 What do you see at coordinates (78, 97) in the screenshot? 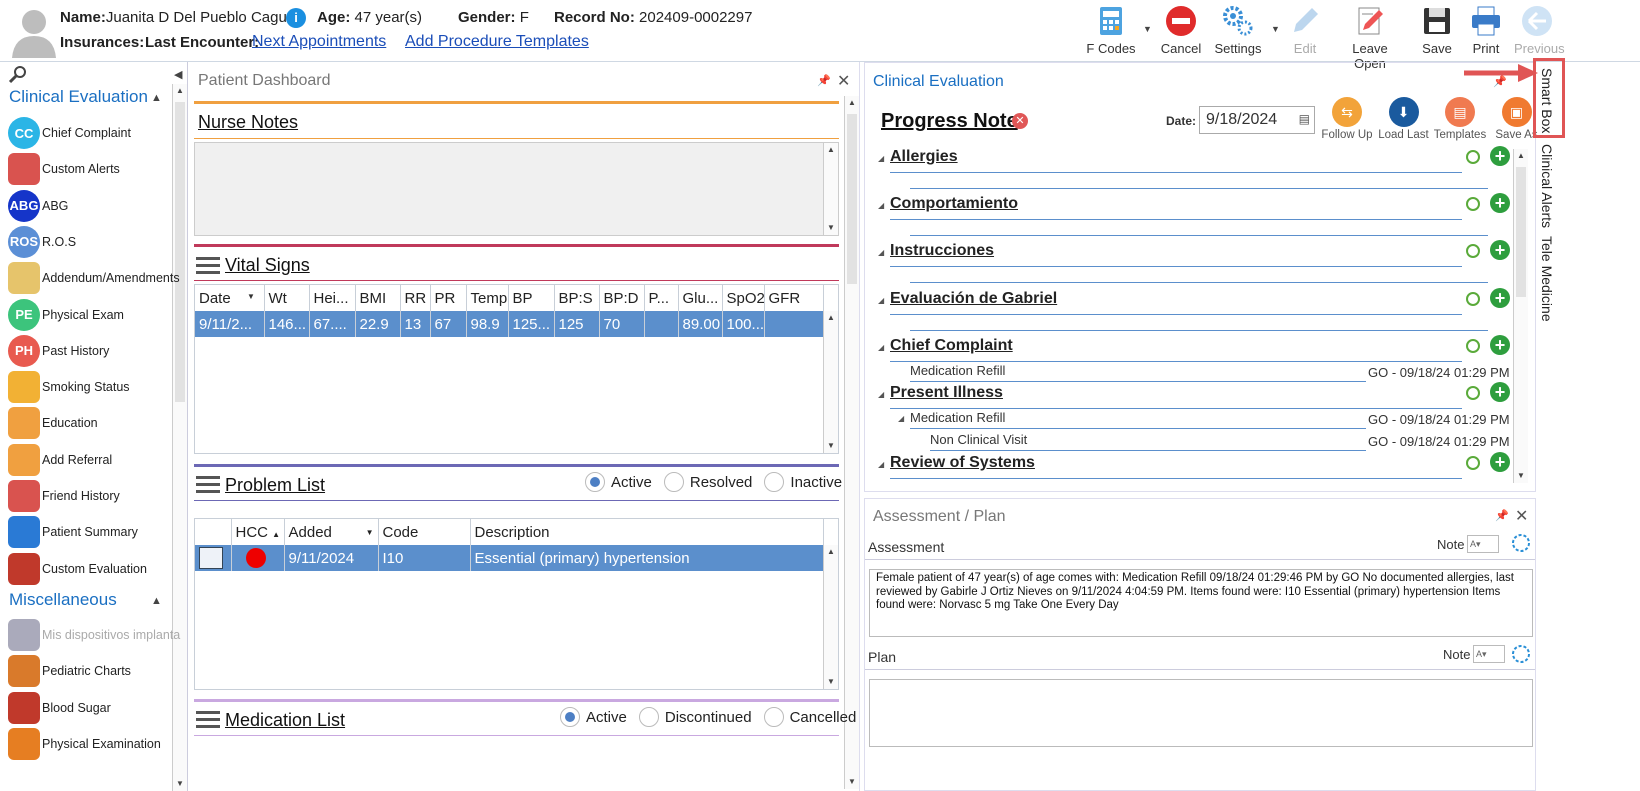
I see `clinical-evaluation-header: Clinical Evaluation` at bounding box center [78, 97].